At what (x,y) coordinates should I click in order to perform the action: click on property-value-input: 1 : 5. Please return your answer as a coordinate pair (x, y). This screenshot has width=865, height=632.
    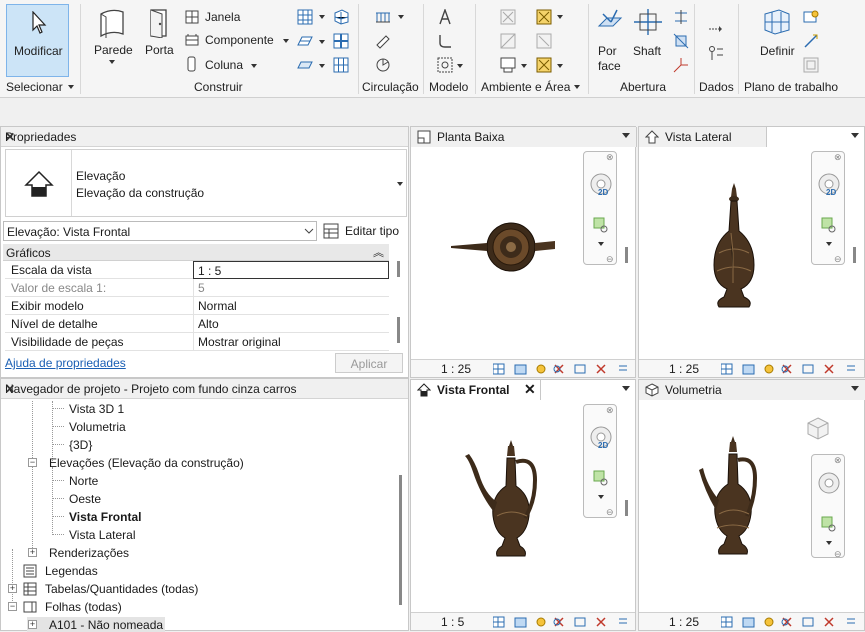
    Looking at the image, I should click on (291, 270).